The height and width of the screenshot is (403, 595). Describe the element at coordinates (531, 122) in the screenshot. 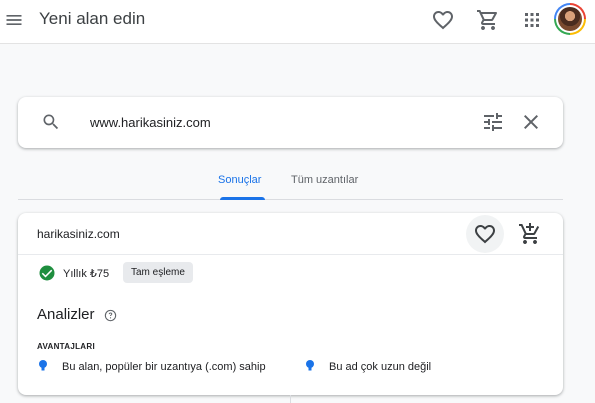

I see `close-icon` at that location.